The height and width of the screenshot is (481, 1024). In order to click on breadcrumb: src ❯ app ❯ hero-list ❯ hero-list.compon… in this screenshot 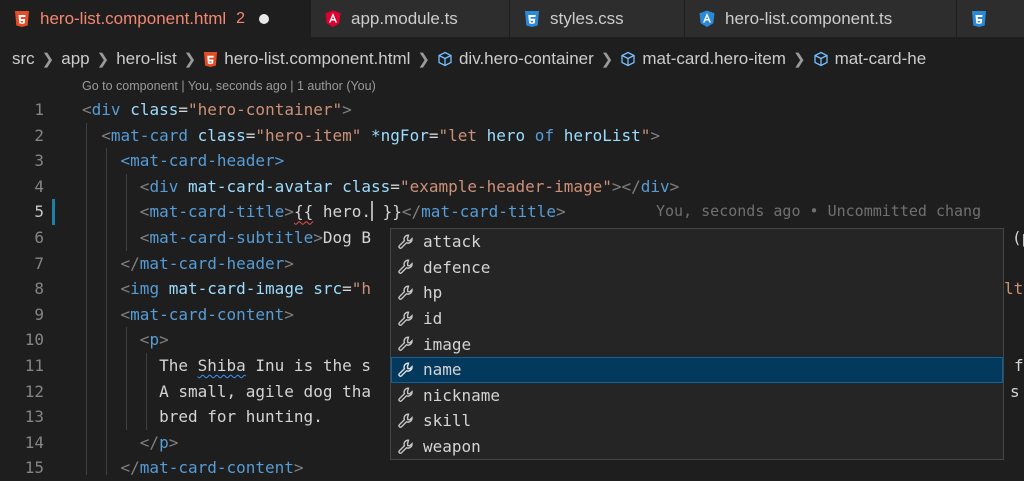, I will do `click(512, 59)`.